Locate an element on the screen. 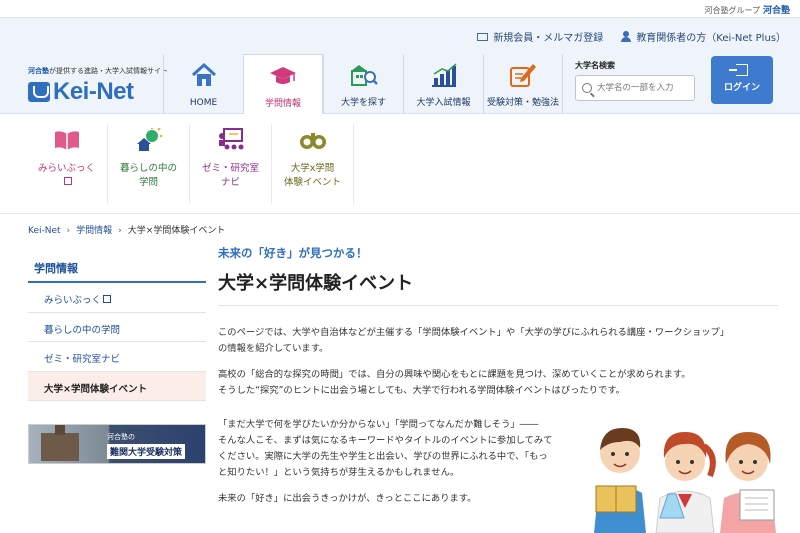 The width and height of the screenshot is (800, 533). lightbulb-house-icon is located at coordinates (149, 139).